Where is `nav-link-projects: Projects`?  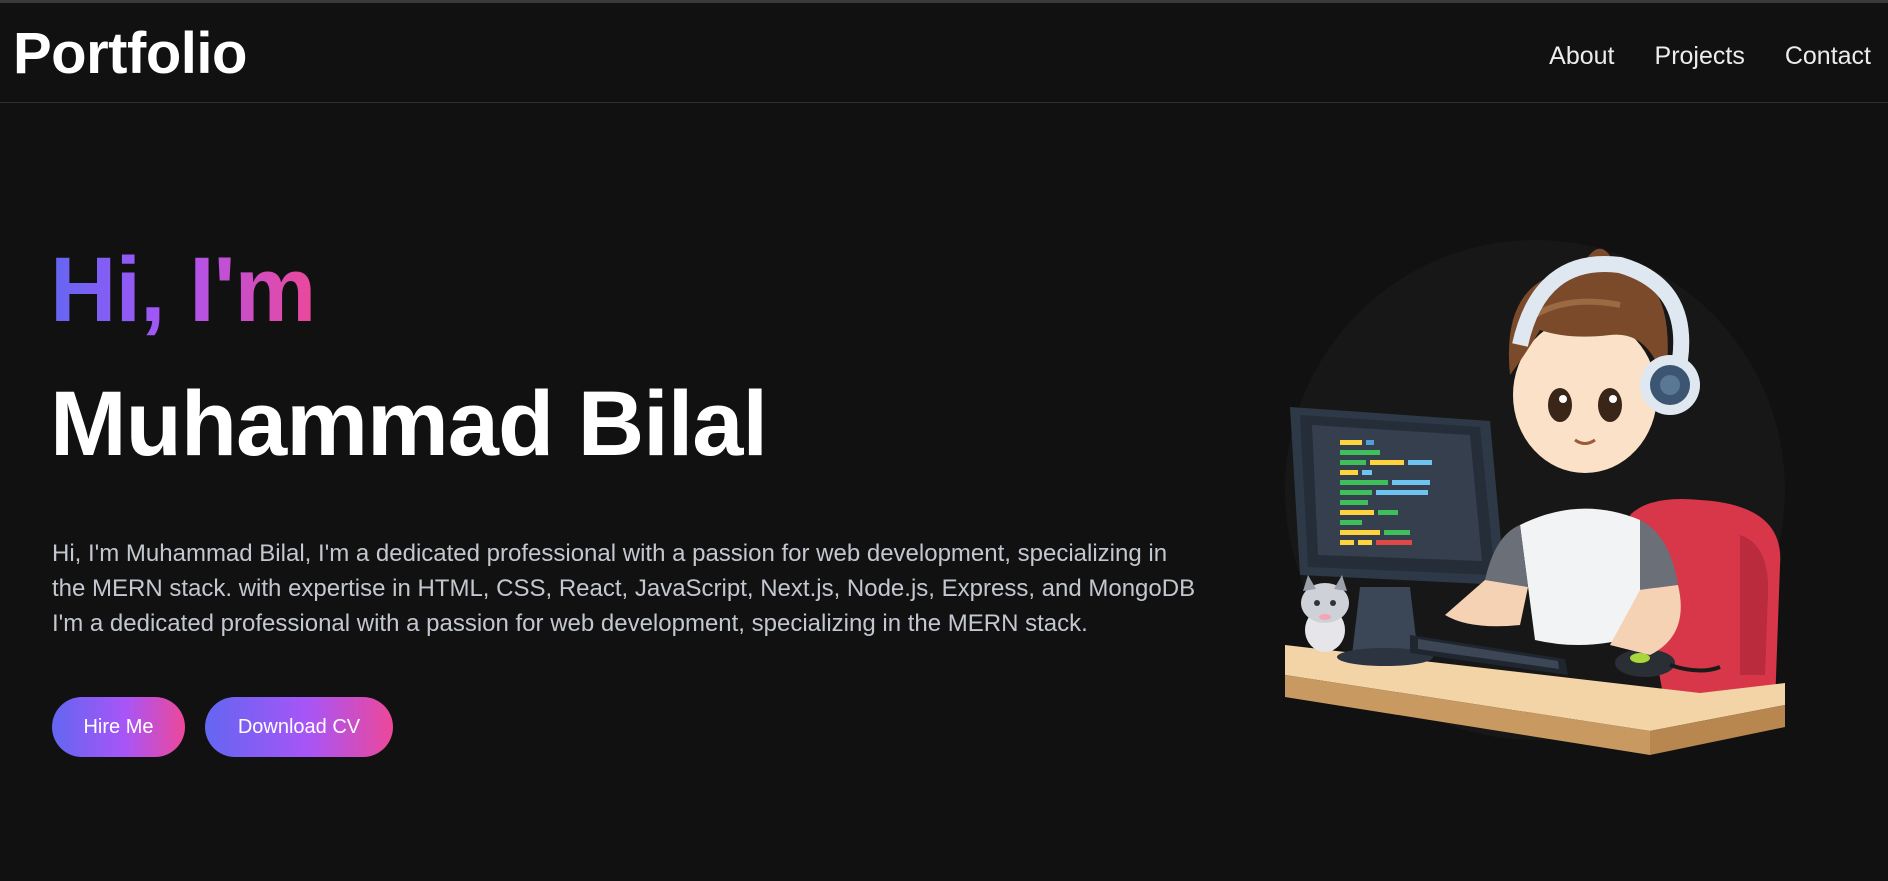 nav-link-projects: Projects is located at coordinates (1700, 56).